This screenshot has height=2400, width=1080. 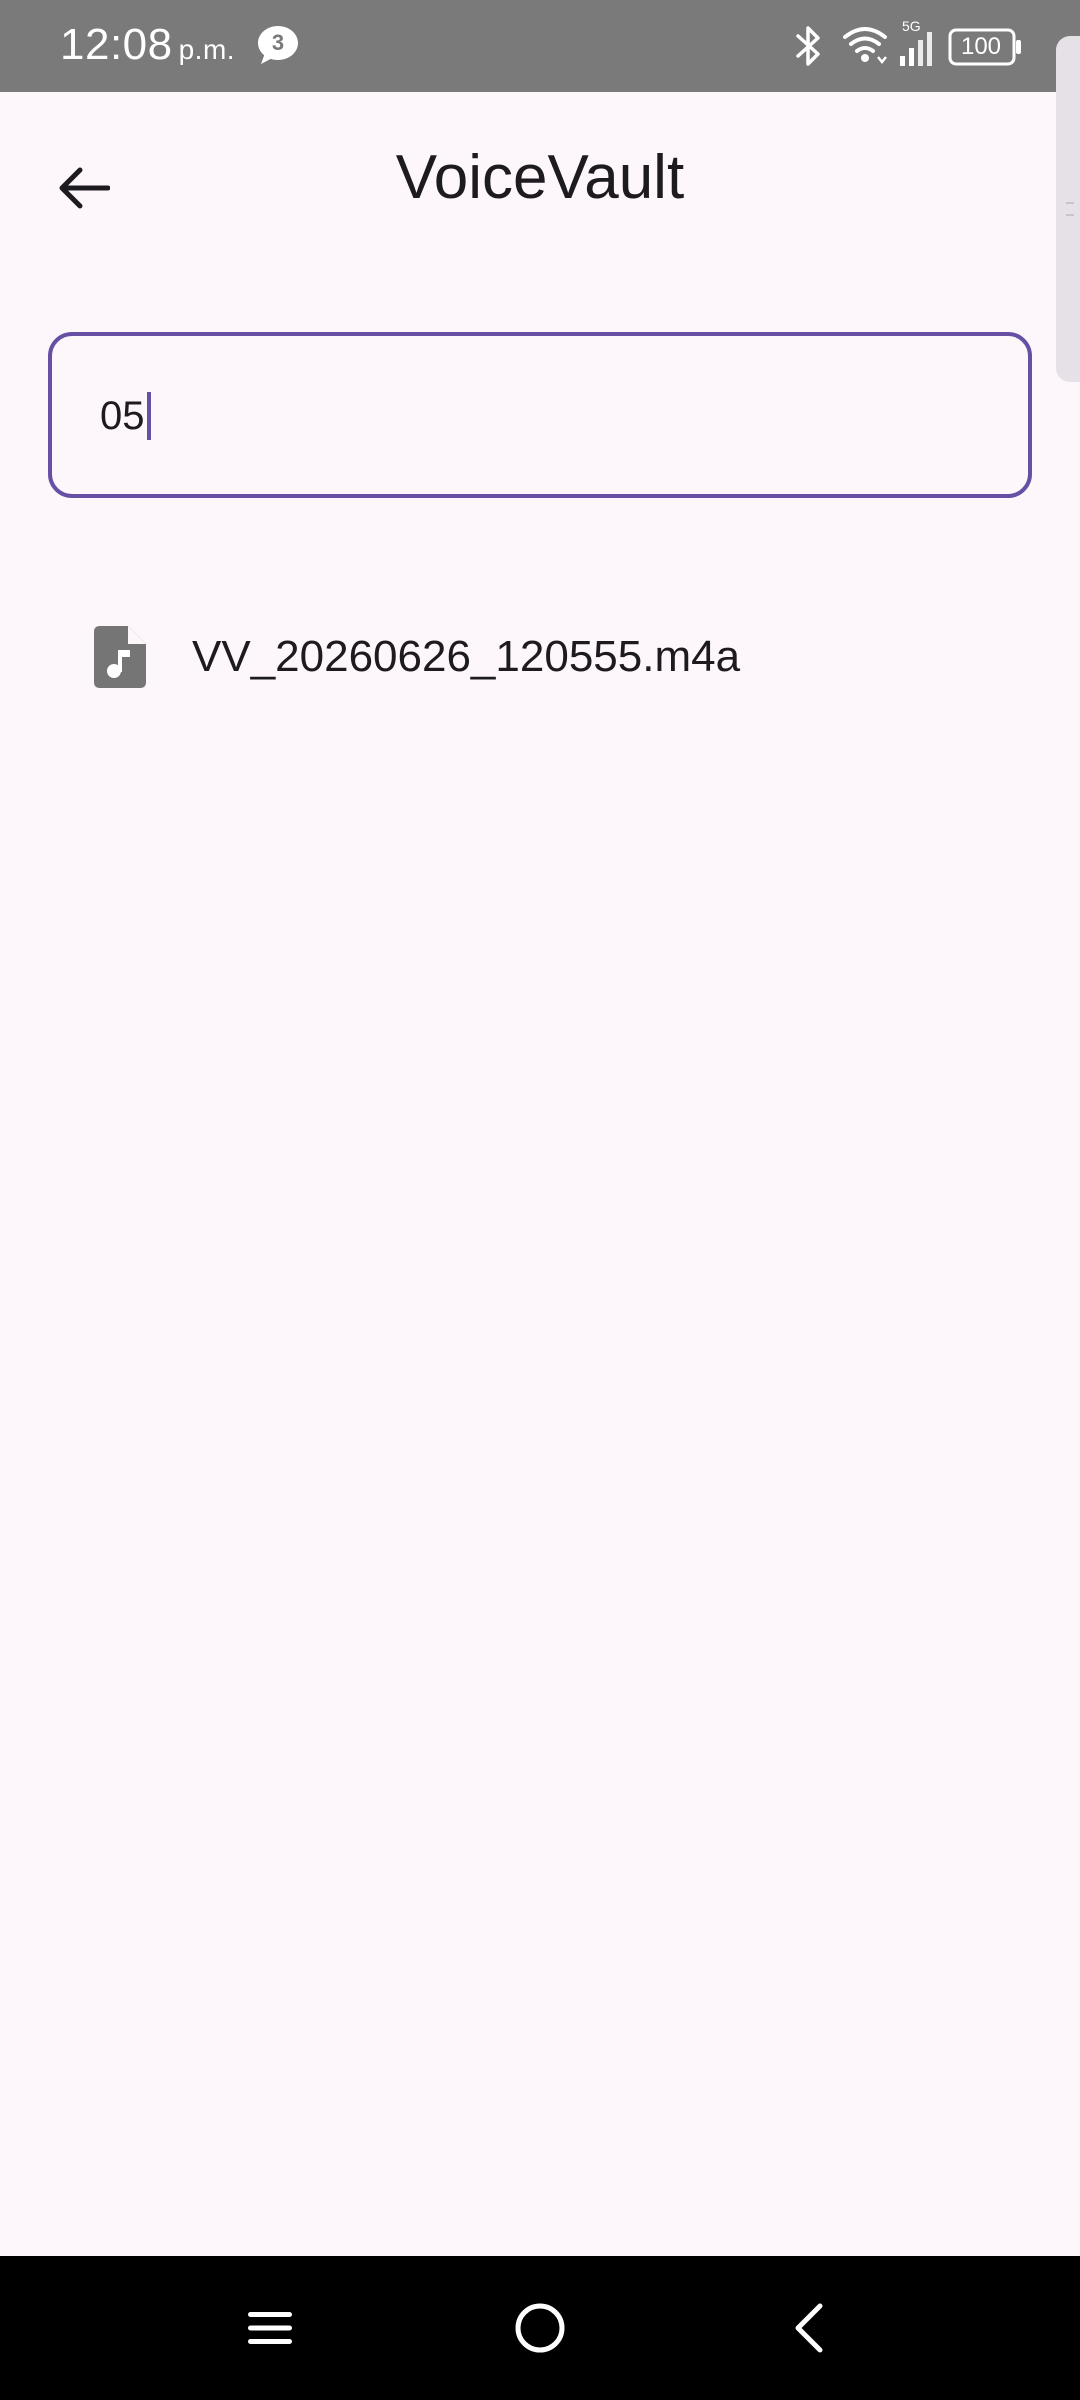 What do you see at coordinates (865, 46) in the screenshot?
I see `wifi-icon` at bounding box center [865, 46].